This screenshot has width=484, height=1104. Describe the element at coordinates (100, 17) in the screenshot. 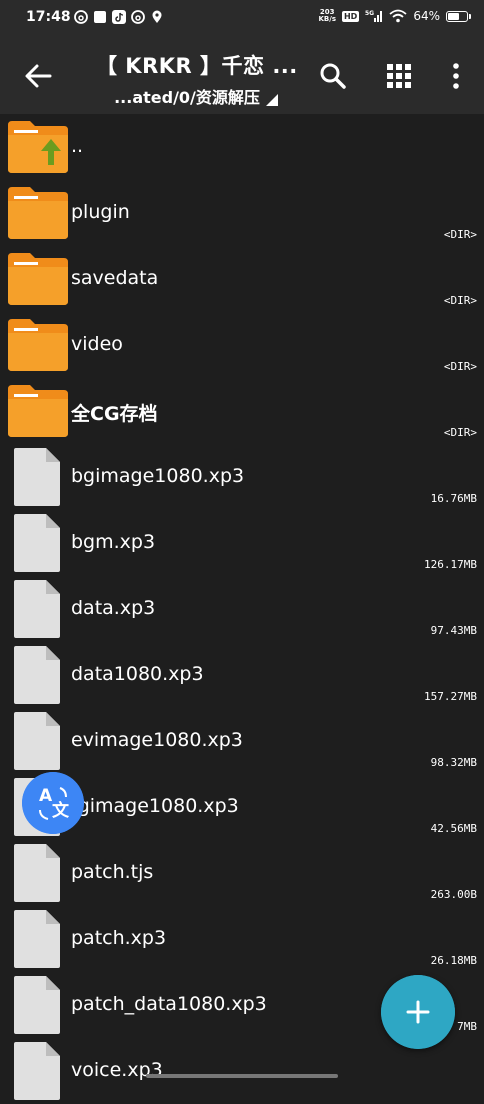

I see `app-square-icon` at that location.